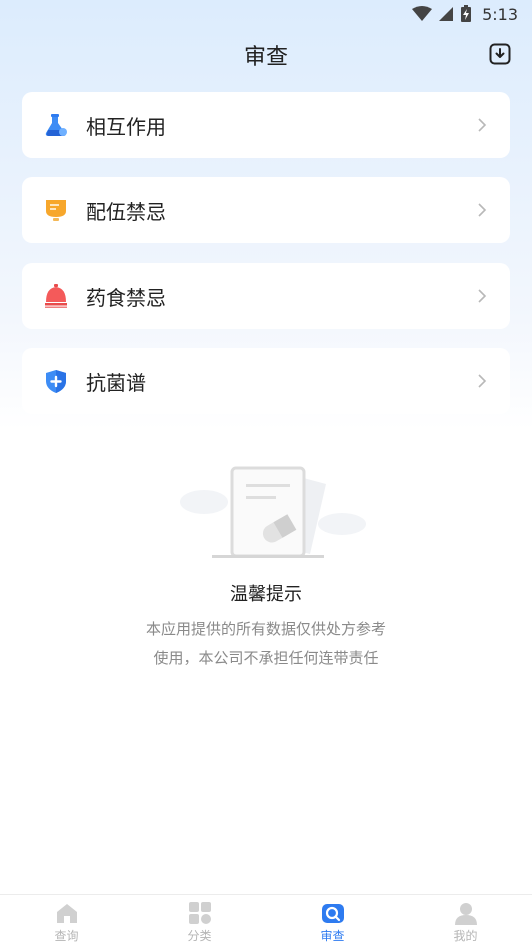 The height and width of the screenshot is (946, 532). Describe the element at coordinates (333, 913) in the screenshot. I see `review-icon` at that location.